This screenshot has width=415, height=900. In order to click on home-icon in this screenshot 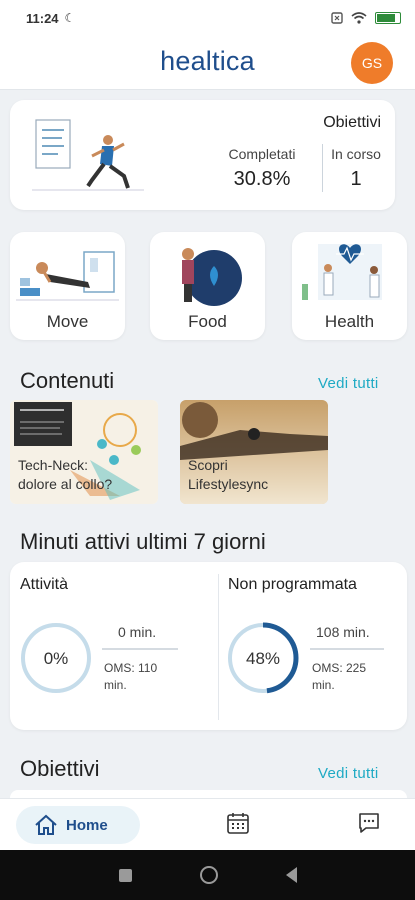, I will do `click(46, 824)`.